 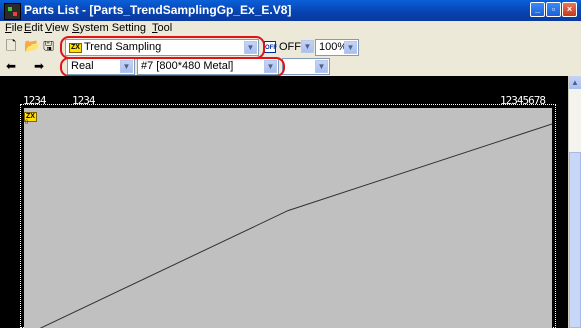 I want to click on restore-button: ▫, so click(x=553, y=9).